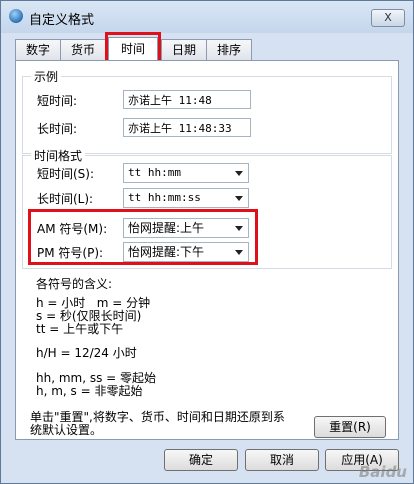 The height and width of the screenshot is (484, 414). Describe the element at coordinates (57, 129) in the screenshot. I see `long-time-label: 长时间:` at that location.